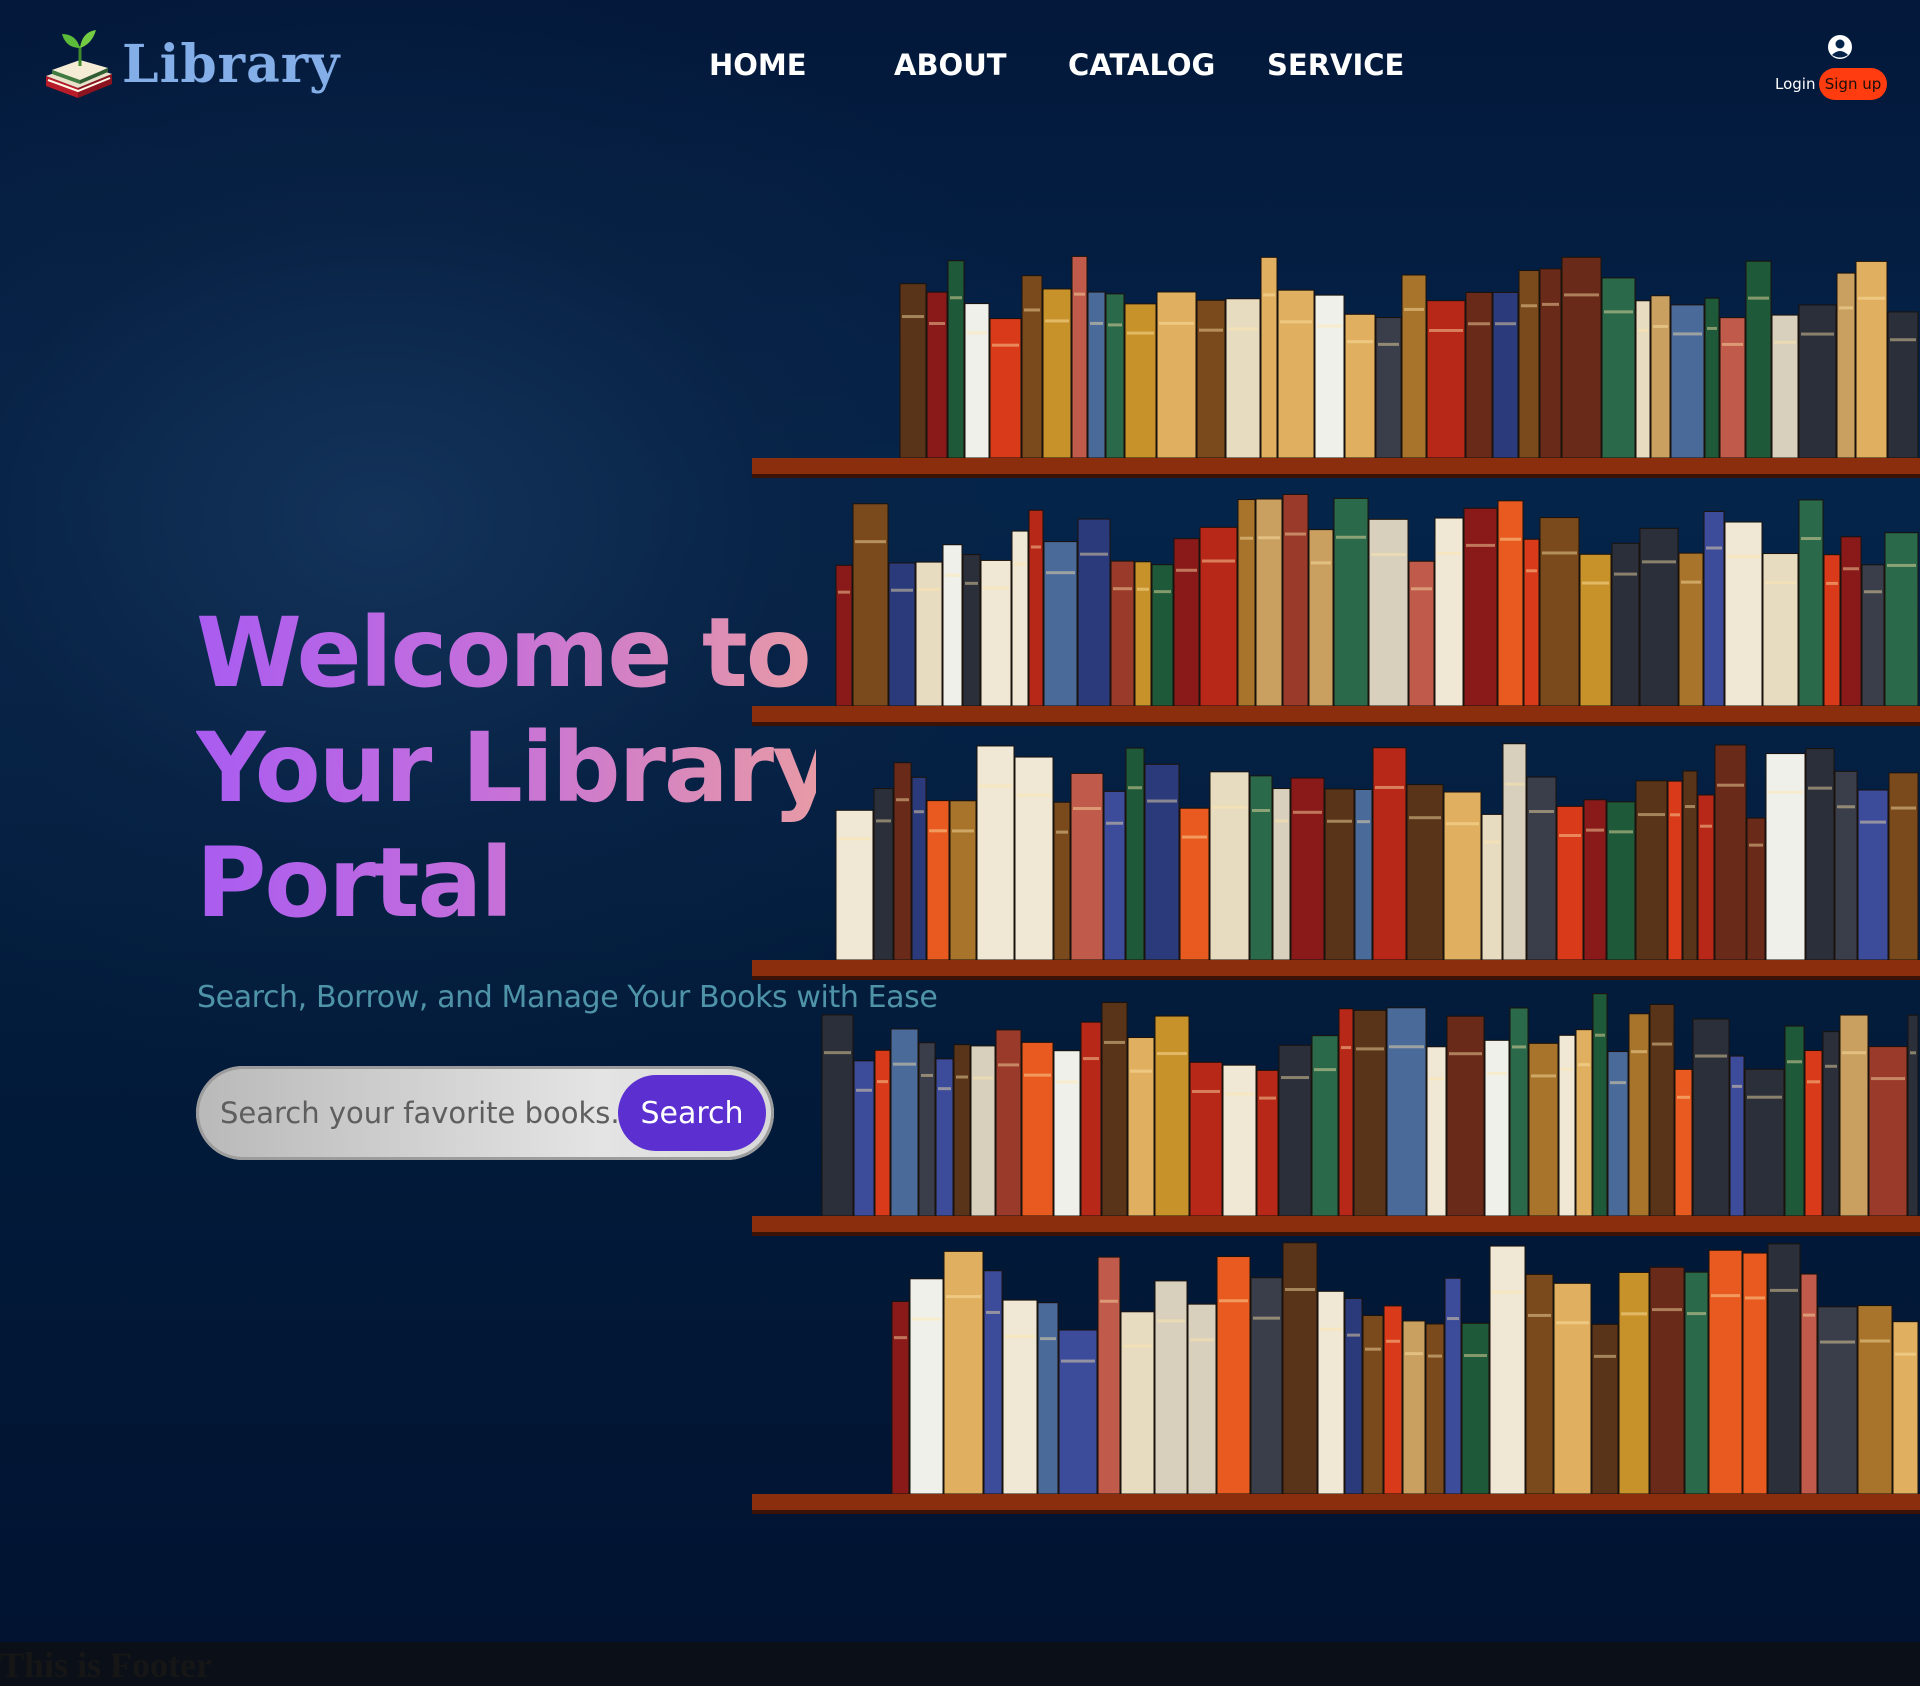 The height and width of the screenshot is (1686, 1920). Describe the element at coordinates (1141, 65) in the screenshot. I see `nav-catalog: CATALOG` at that location.